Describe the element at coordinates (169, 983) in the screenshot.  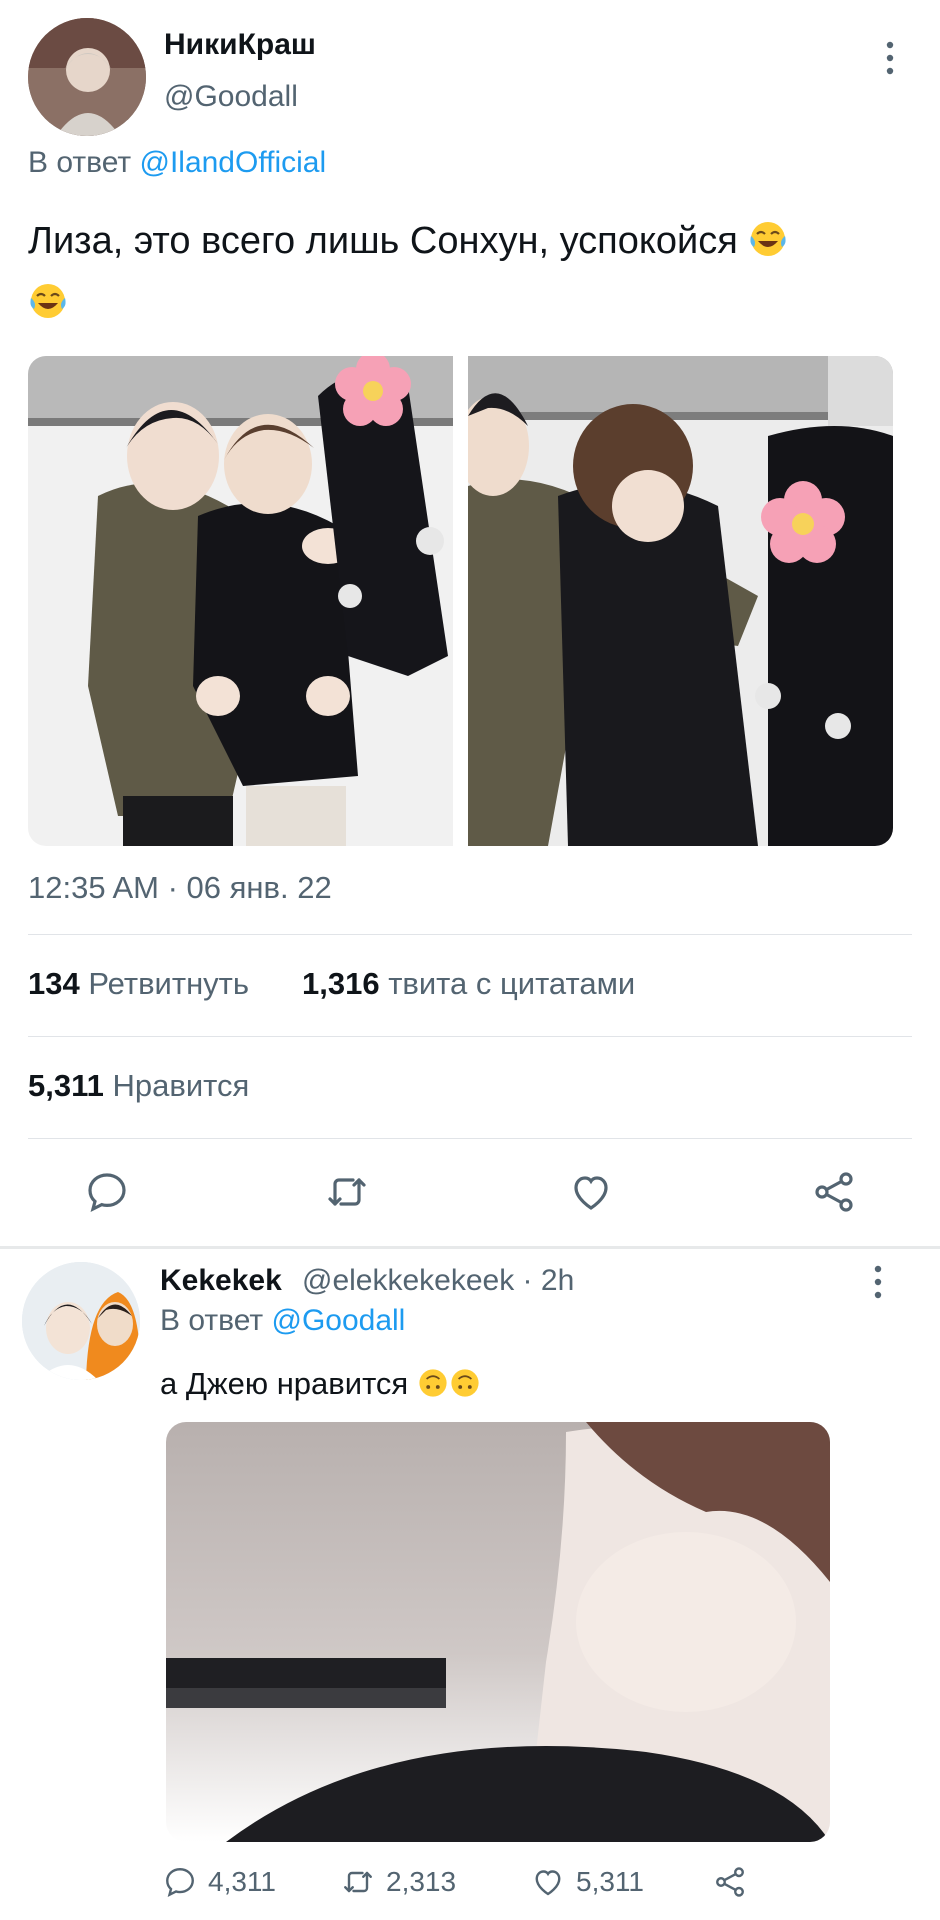
I see `retweets-label: Ретвитнуть` at that location.